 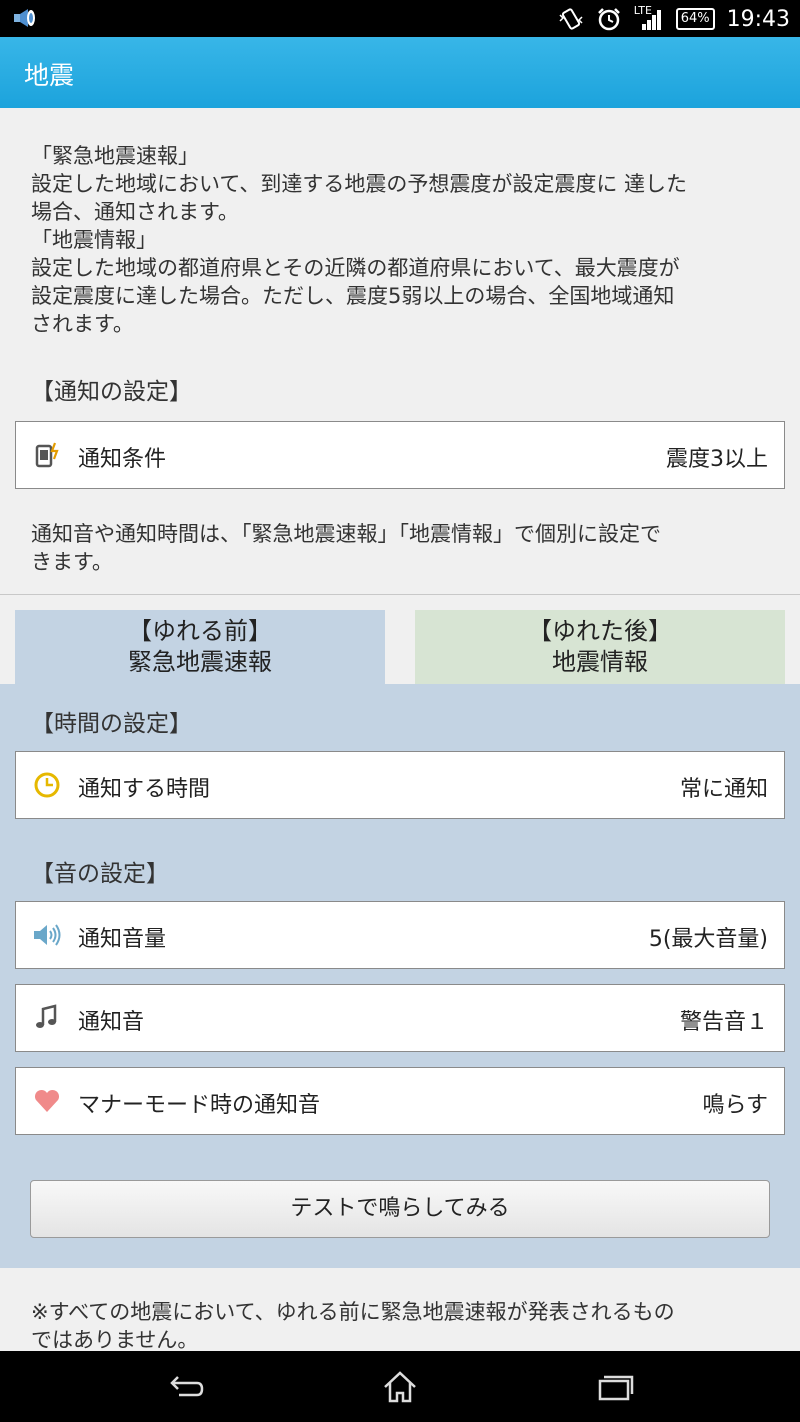 I want to click on volume-value: 5(最大音量), so click(x=708, y=939).